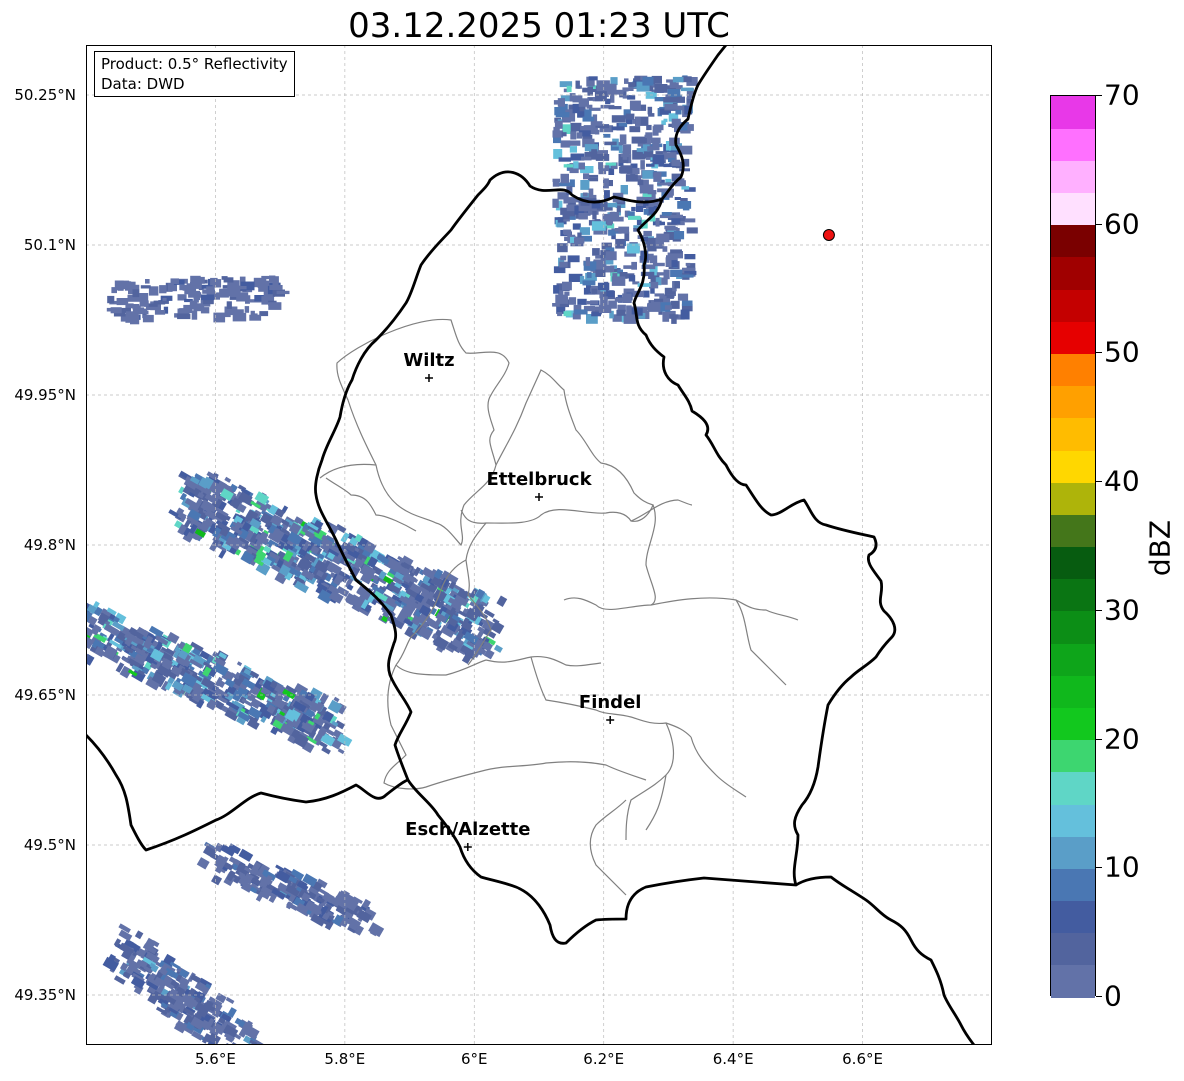 The height and width of the screenshot is (1081, 1184). What do you see at coordinates (604, 1059) in the screenshot?
I see `lon-tick-label: 6.2°E` at bounding box center [604, 1059].